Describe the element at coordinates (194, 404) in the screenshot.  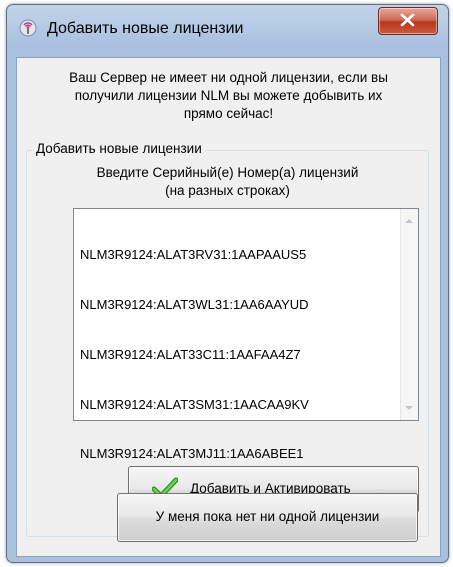
I see `license-line: NLM3R9124:ALAT3SM31:1AACAA9KV` at that location.